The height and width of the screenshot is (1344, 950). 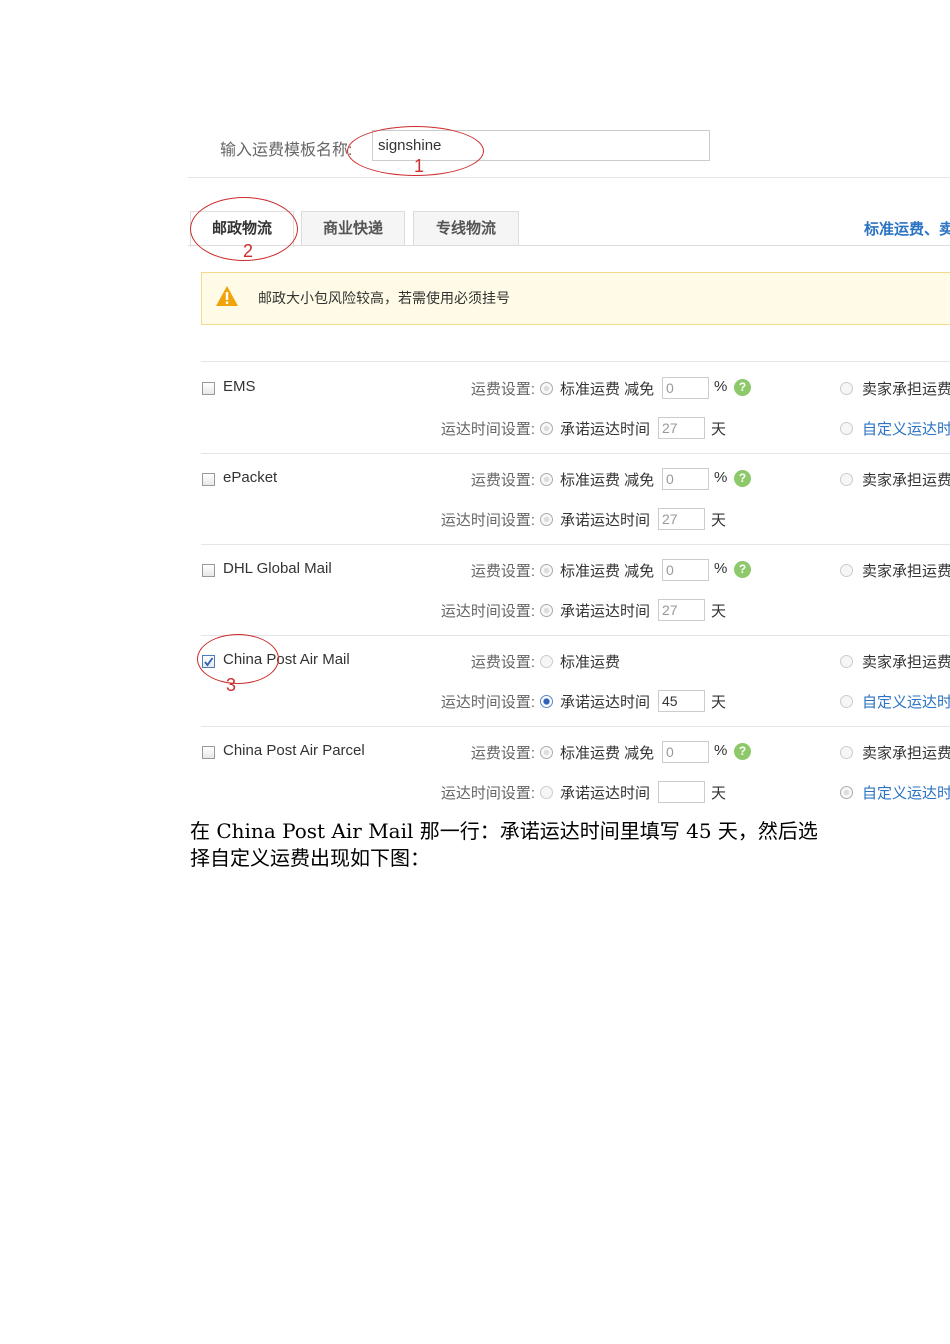 What do you see at coordinates (310, 858) in the screenshot?
I see `paragraph-line: 择自定义运费出现如下图：` at bounding box center [310, 858].